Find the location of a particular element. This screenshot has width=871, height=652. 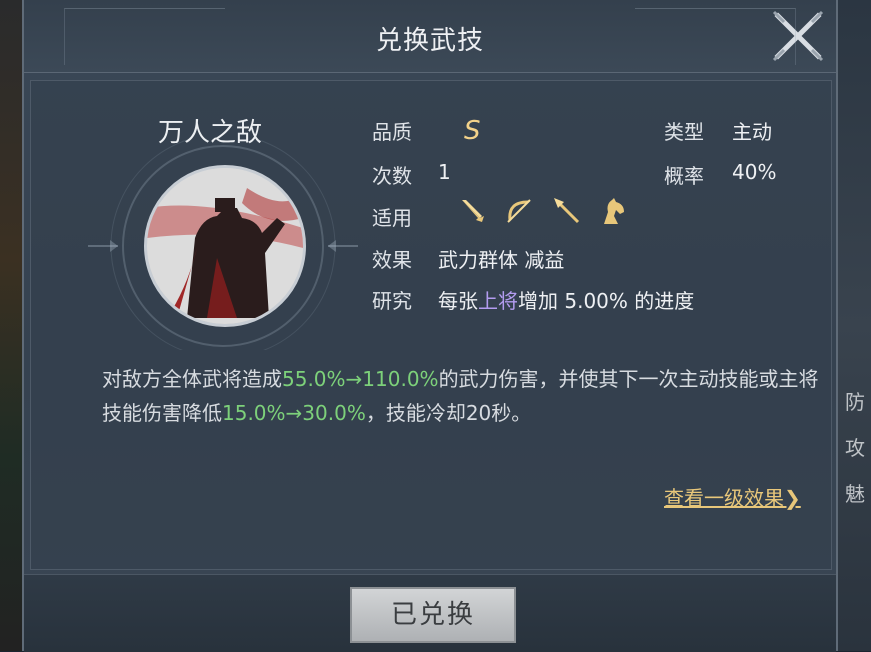

title-bar: 兑换武技 is located at coordinates (430, 36).